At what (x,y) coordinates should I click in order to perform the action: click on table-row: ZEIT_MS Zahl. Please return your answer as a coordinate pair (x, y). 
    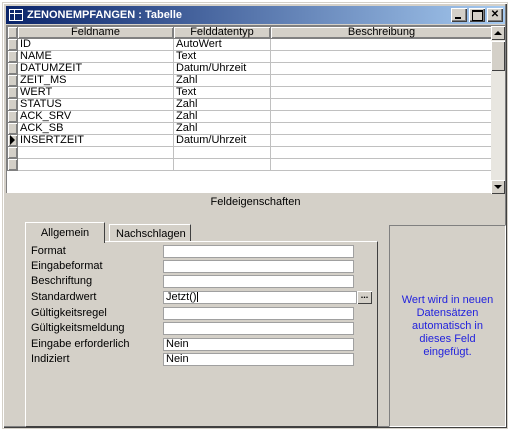
    Looking at the image, I should click on (250, 80).